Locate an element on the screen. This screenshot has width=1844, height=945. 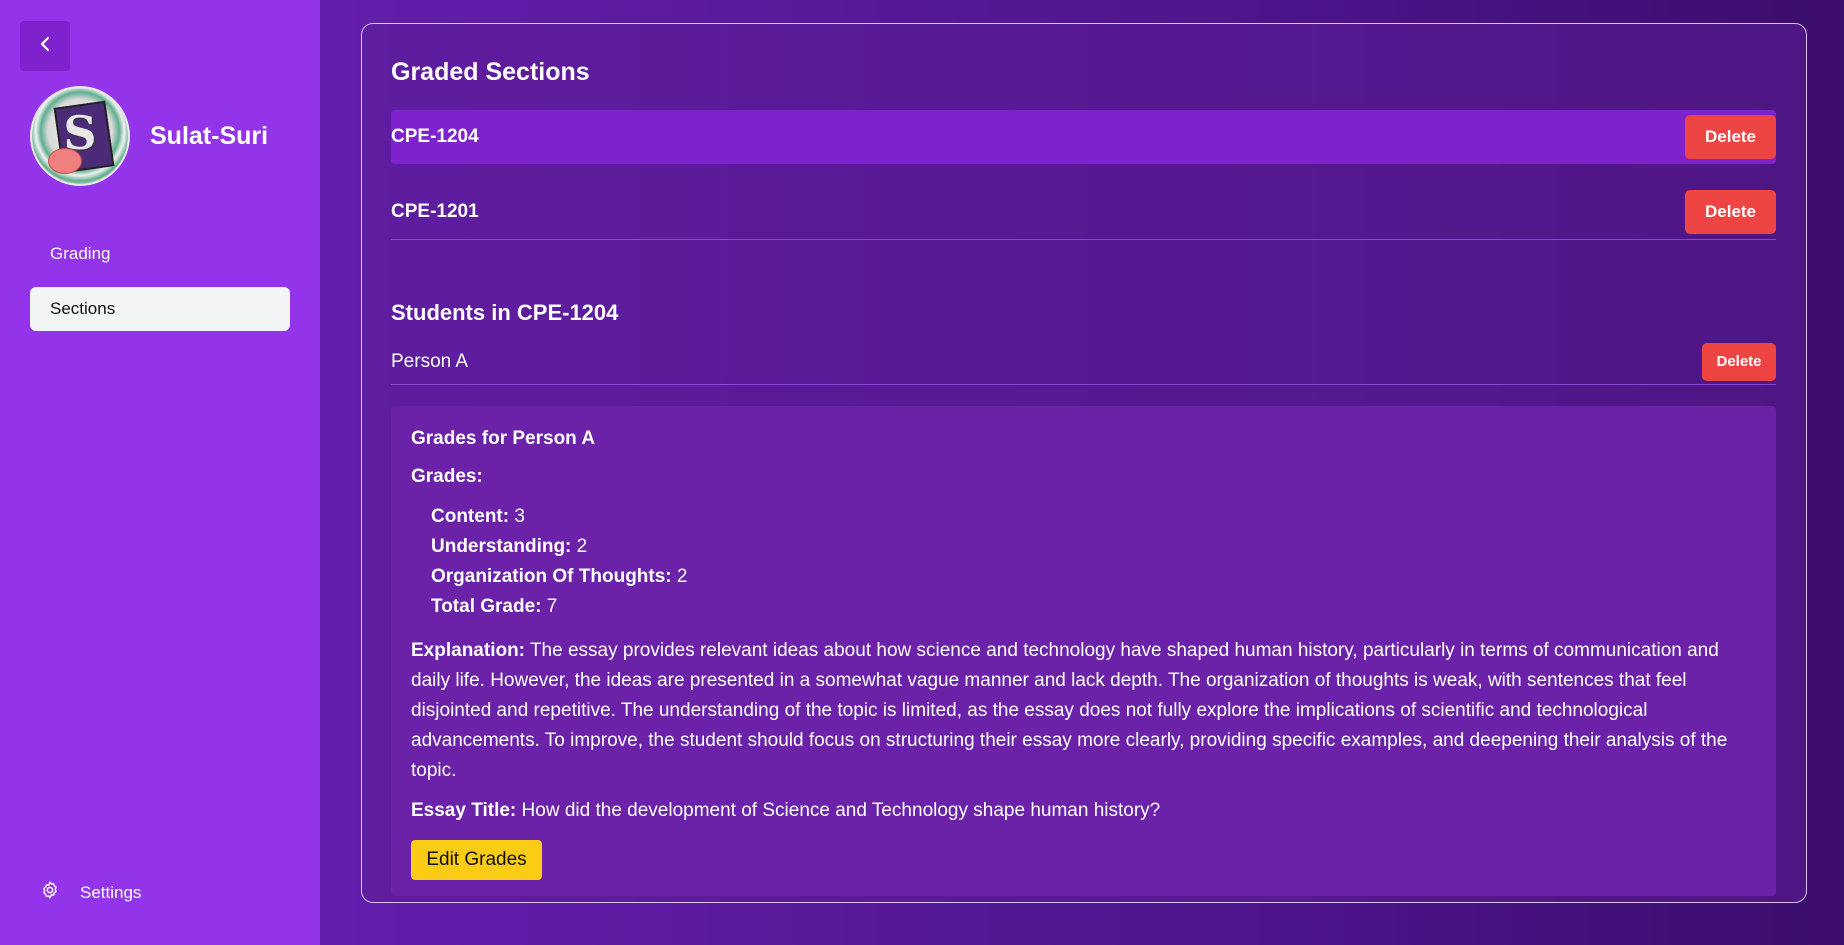
settings-link: Settings is located at coordinates (90, 892).